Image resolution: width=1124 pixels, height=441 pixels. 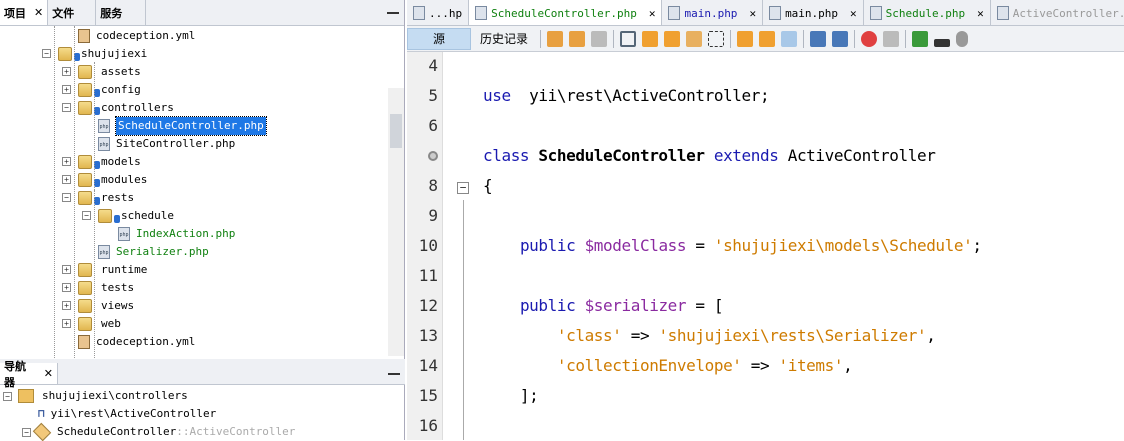 I want to click on scrollbar, so click(x=396, y=222).